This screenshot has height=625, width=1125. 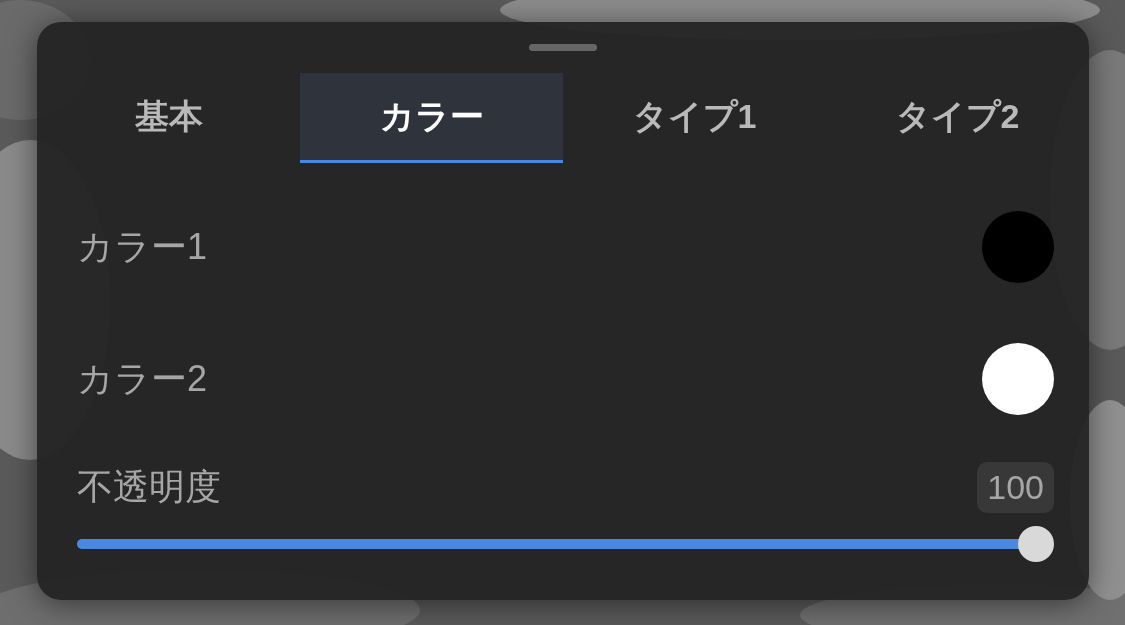 I want to click on slider-thumb, so click(x=1036, y=544).